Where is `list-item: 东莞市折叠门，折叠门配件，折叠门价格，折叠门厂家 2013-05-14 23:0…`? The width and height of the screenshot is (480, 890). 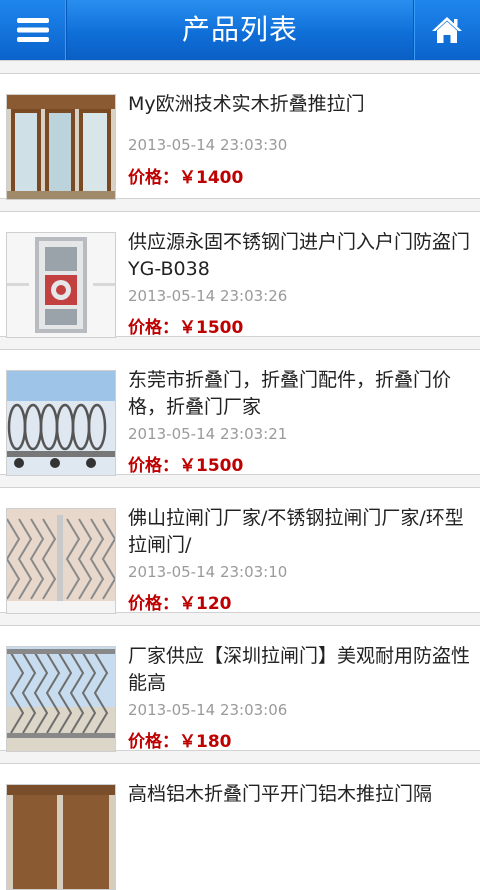 list-item: 东莞市折叠门，折叠门配件，折叠门价格，折叠门厂家 2013-05-14 23:0… is located at coordinates (240, 413).